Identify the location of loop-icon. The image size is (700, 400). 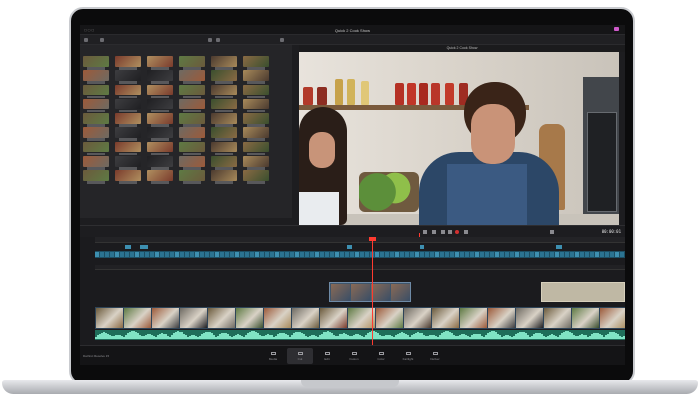
(466, 232).